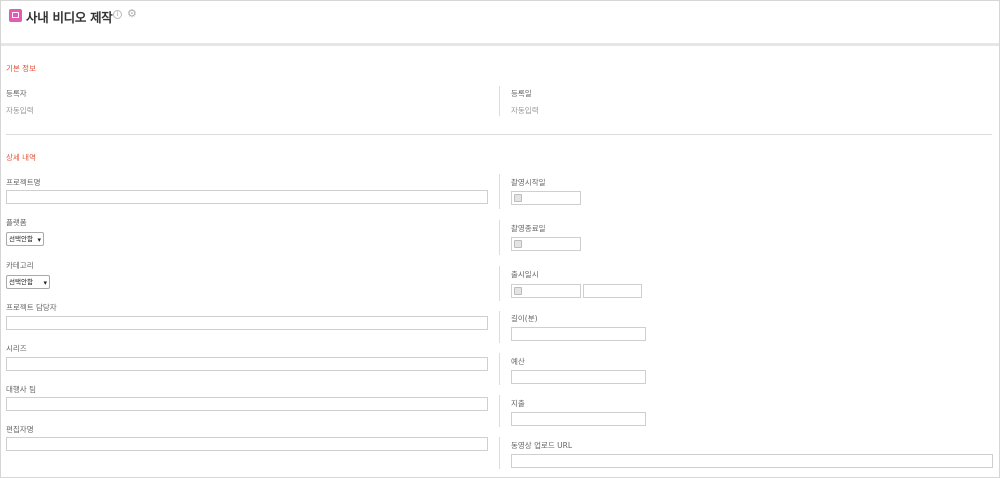 The width and height of the screenshot is (1000, 478). I want to click on header-divider, so click(500, 44).